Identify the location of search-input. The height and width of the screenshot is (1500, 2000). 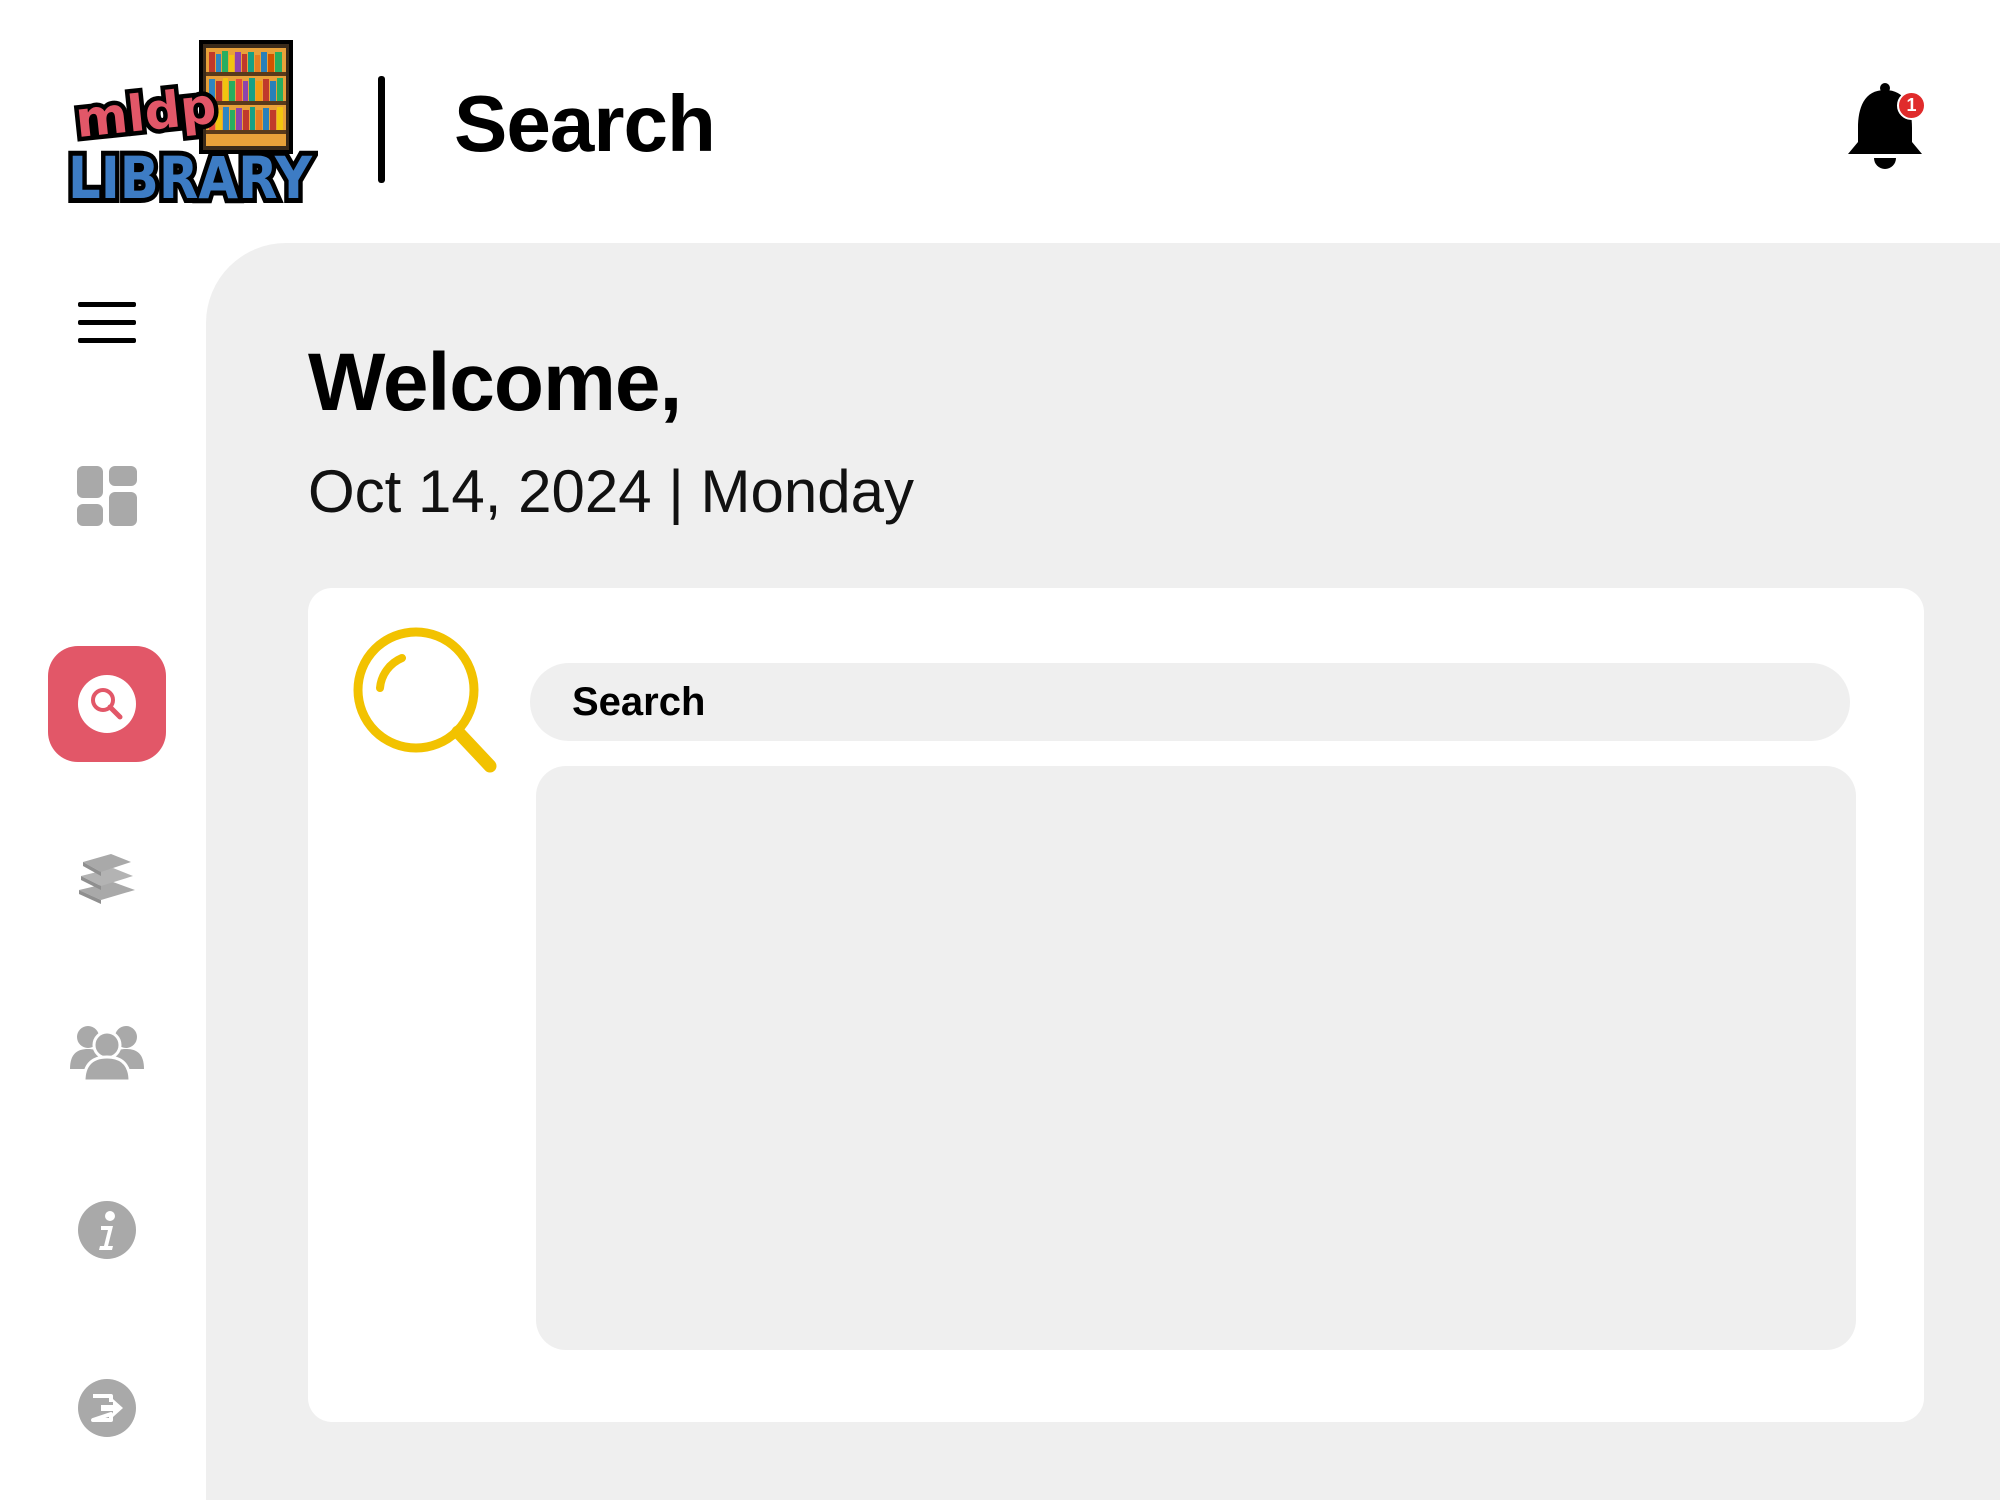
(1190, 702).